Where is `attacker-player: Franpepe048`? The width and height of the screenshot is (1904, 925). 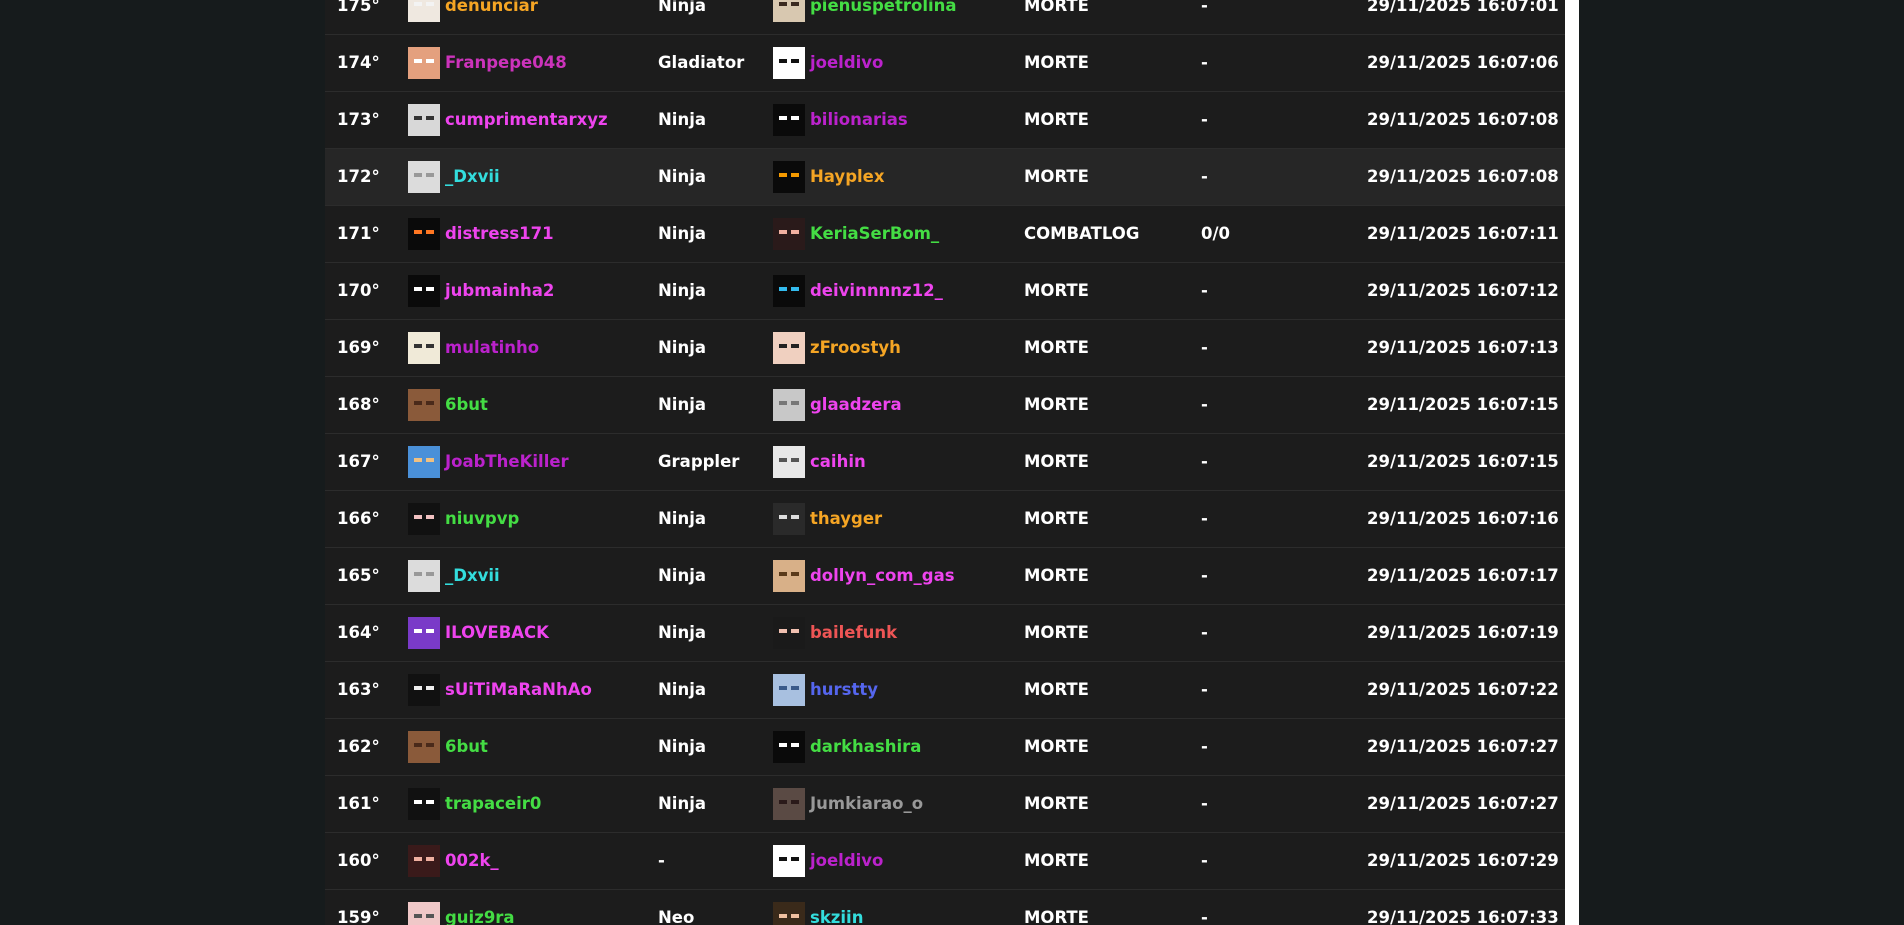 attacker-player: Franpepe048 is located at coordinates (487, 63).